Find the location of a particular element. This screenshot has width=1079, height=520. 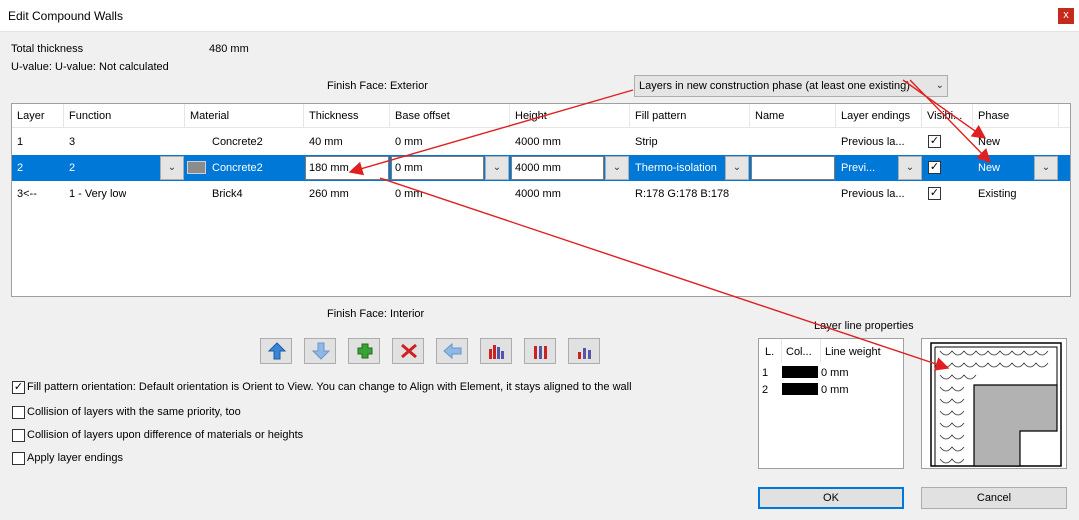

back-arrow-icon is located at coordinates (452, 351).